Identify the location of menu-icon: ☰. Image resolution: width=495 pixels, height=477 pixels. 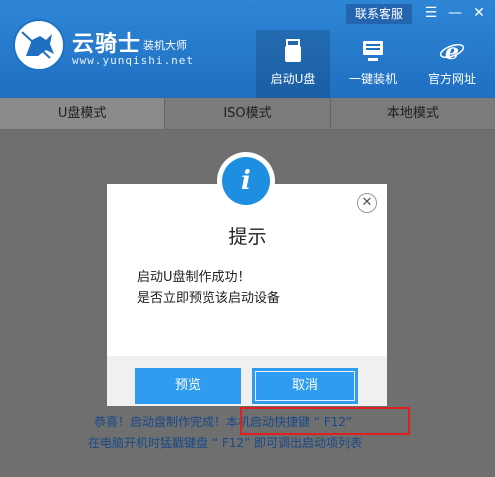
(431, 13).